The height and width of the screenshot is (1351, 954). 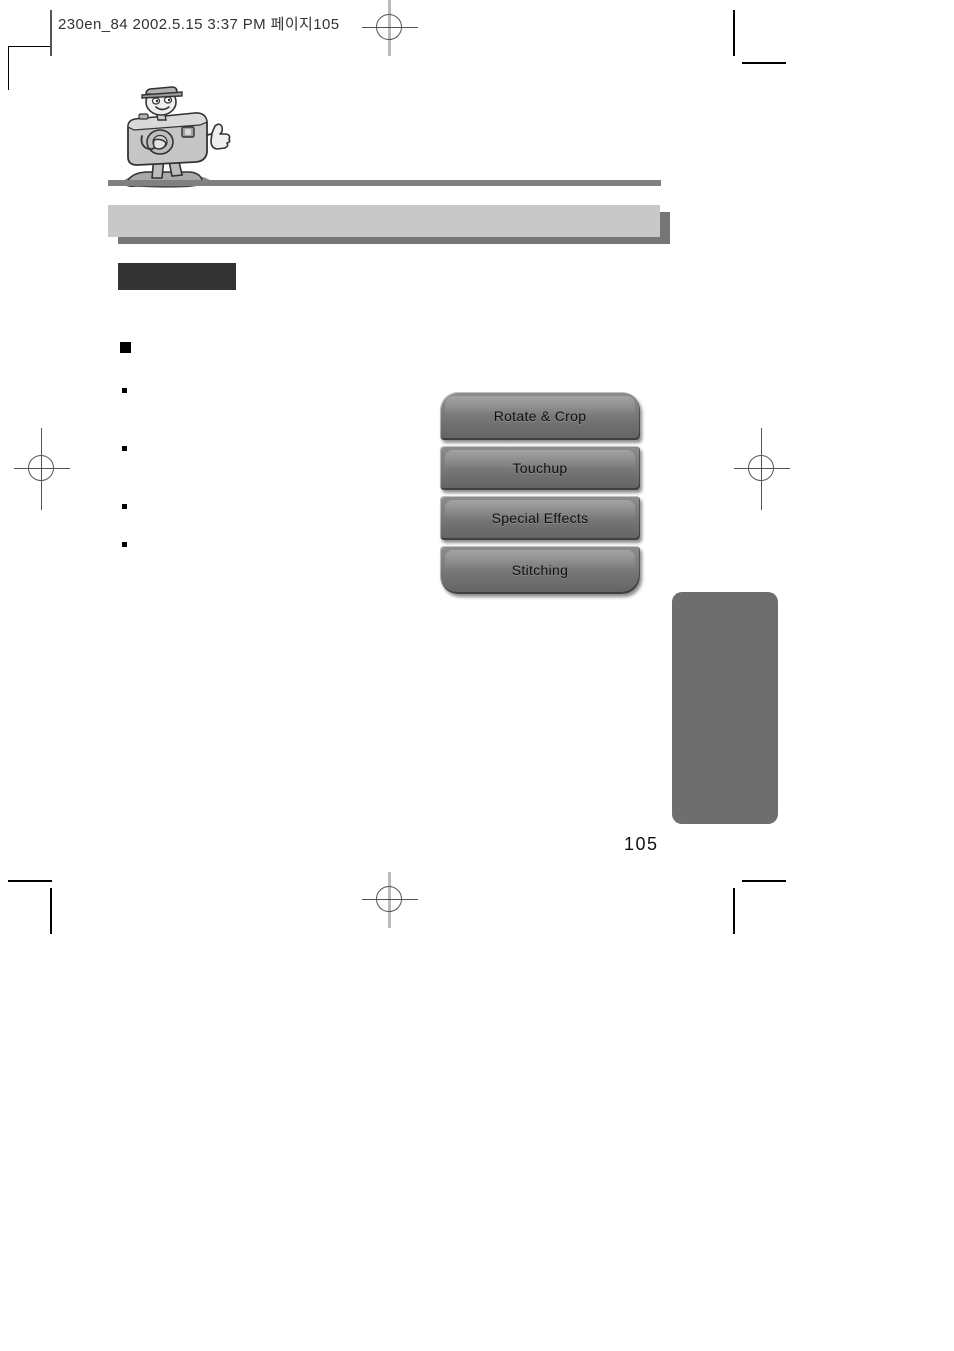 I want to click on crop-mark-top-right-horizontal, so click(x=764, y=63).